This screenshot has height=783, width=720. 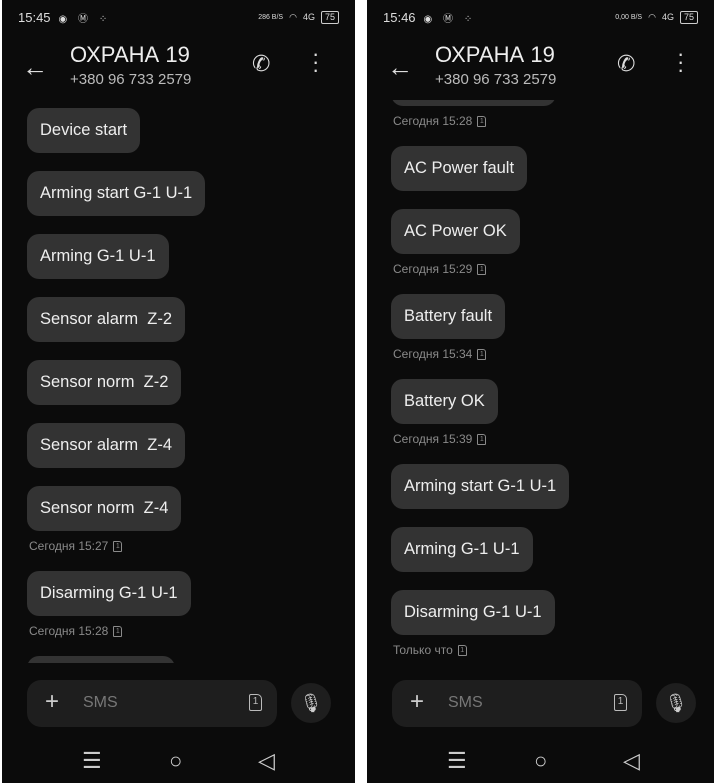 I want to click on timestamp-text: Сегодня 15:34, so click(x=433, y=354).